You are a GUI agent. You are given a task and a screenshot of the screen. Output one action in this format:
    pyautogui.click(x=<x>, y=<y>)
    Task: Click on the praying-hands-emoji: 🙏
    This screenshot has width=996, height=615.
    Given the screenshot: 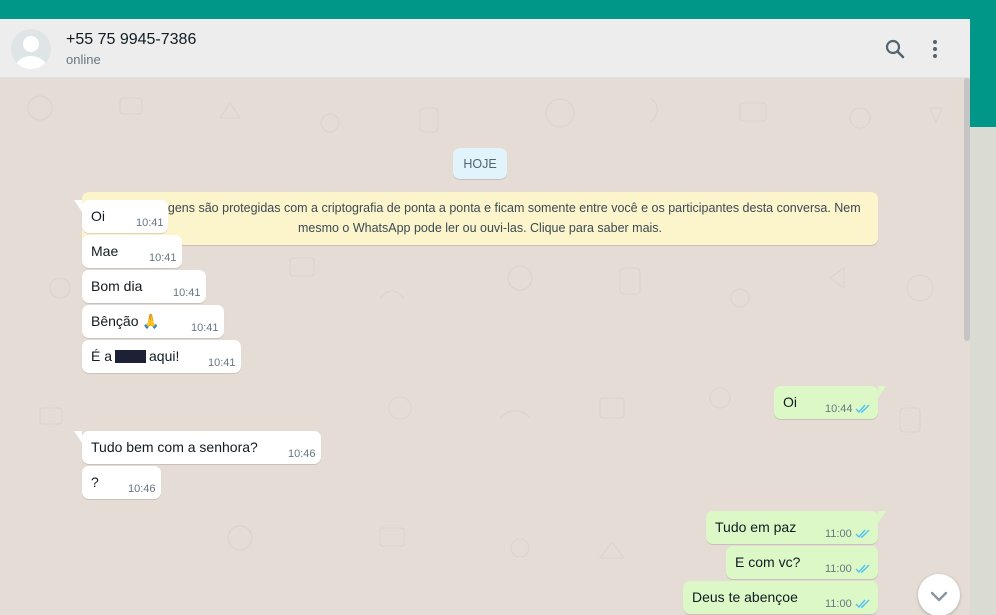 What is the action you would take?
    pyautogui.click(x=151, y=321)
    